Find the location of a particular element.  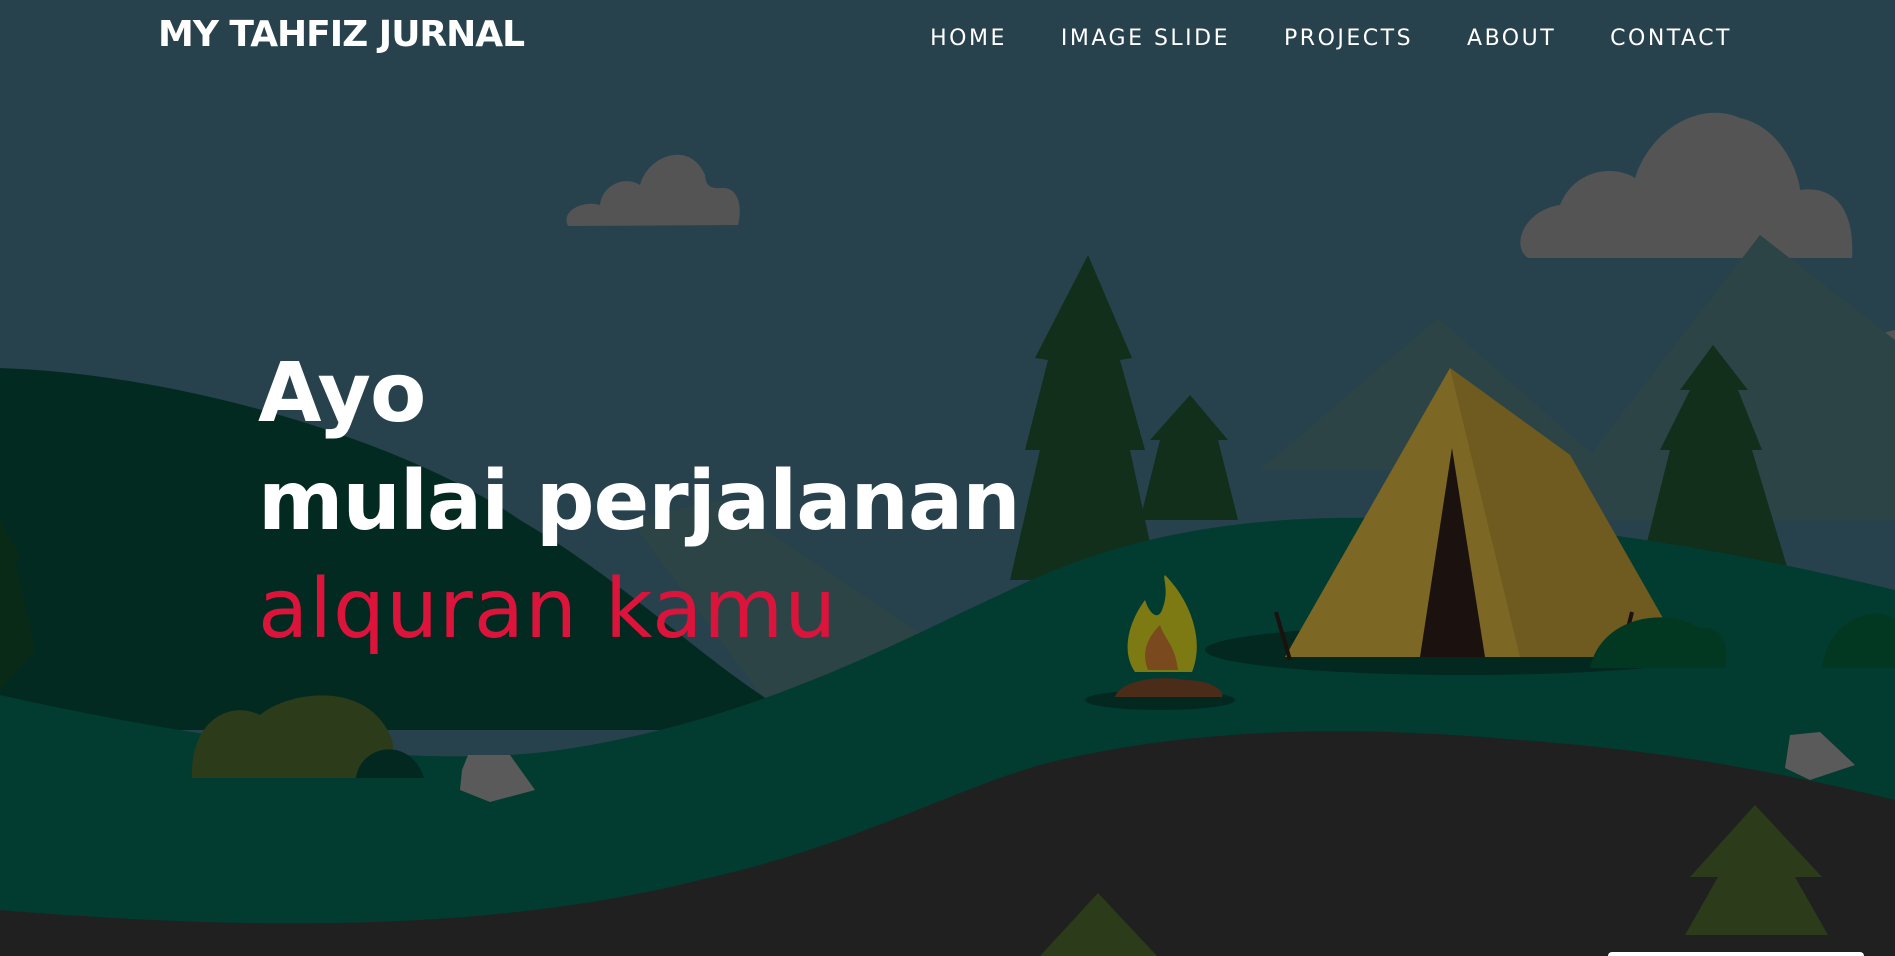

hero-line-2: mulai perjalanan is located at coordinates (639, 501).